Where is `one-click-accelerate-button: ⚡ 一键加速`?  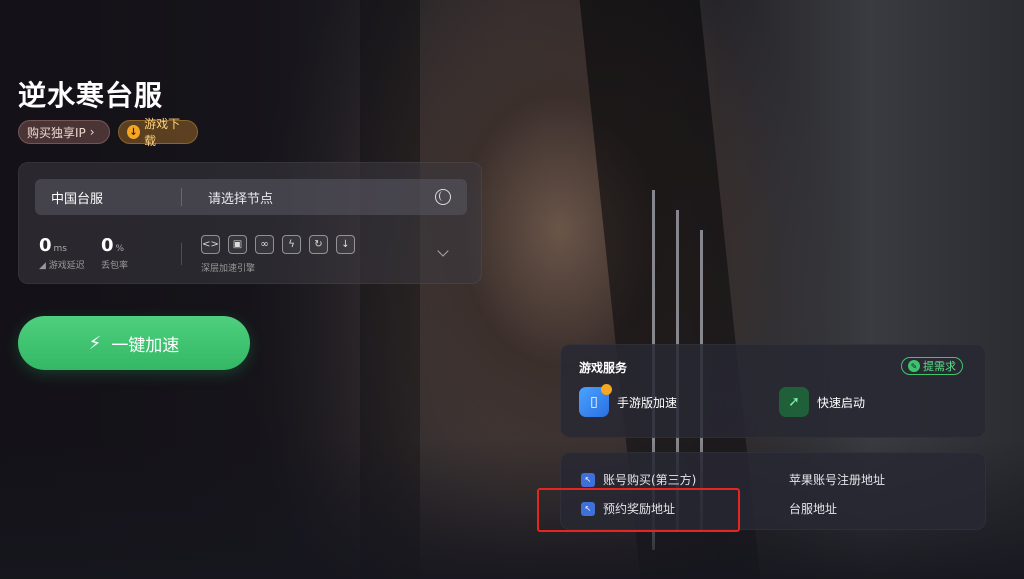 one-click-accelerate-button: ⚡ 一键加速 is located at coordinates (134, 343).